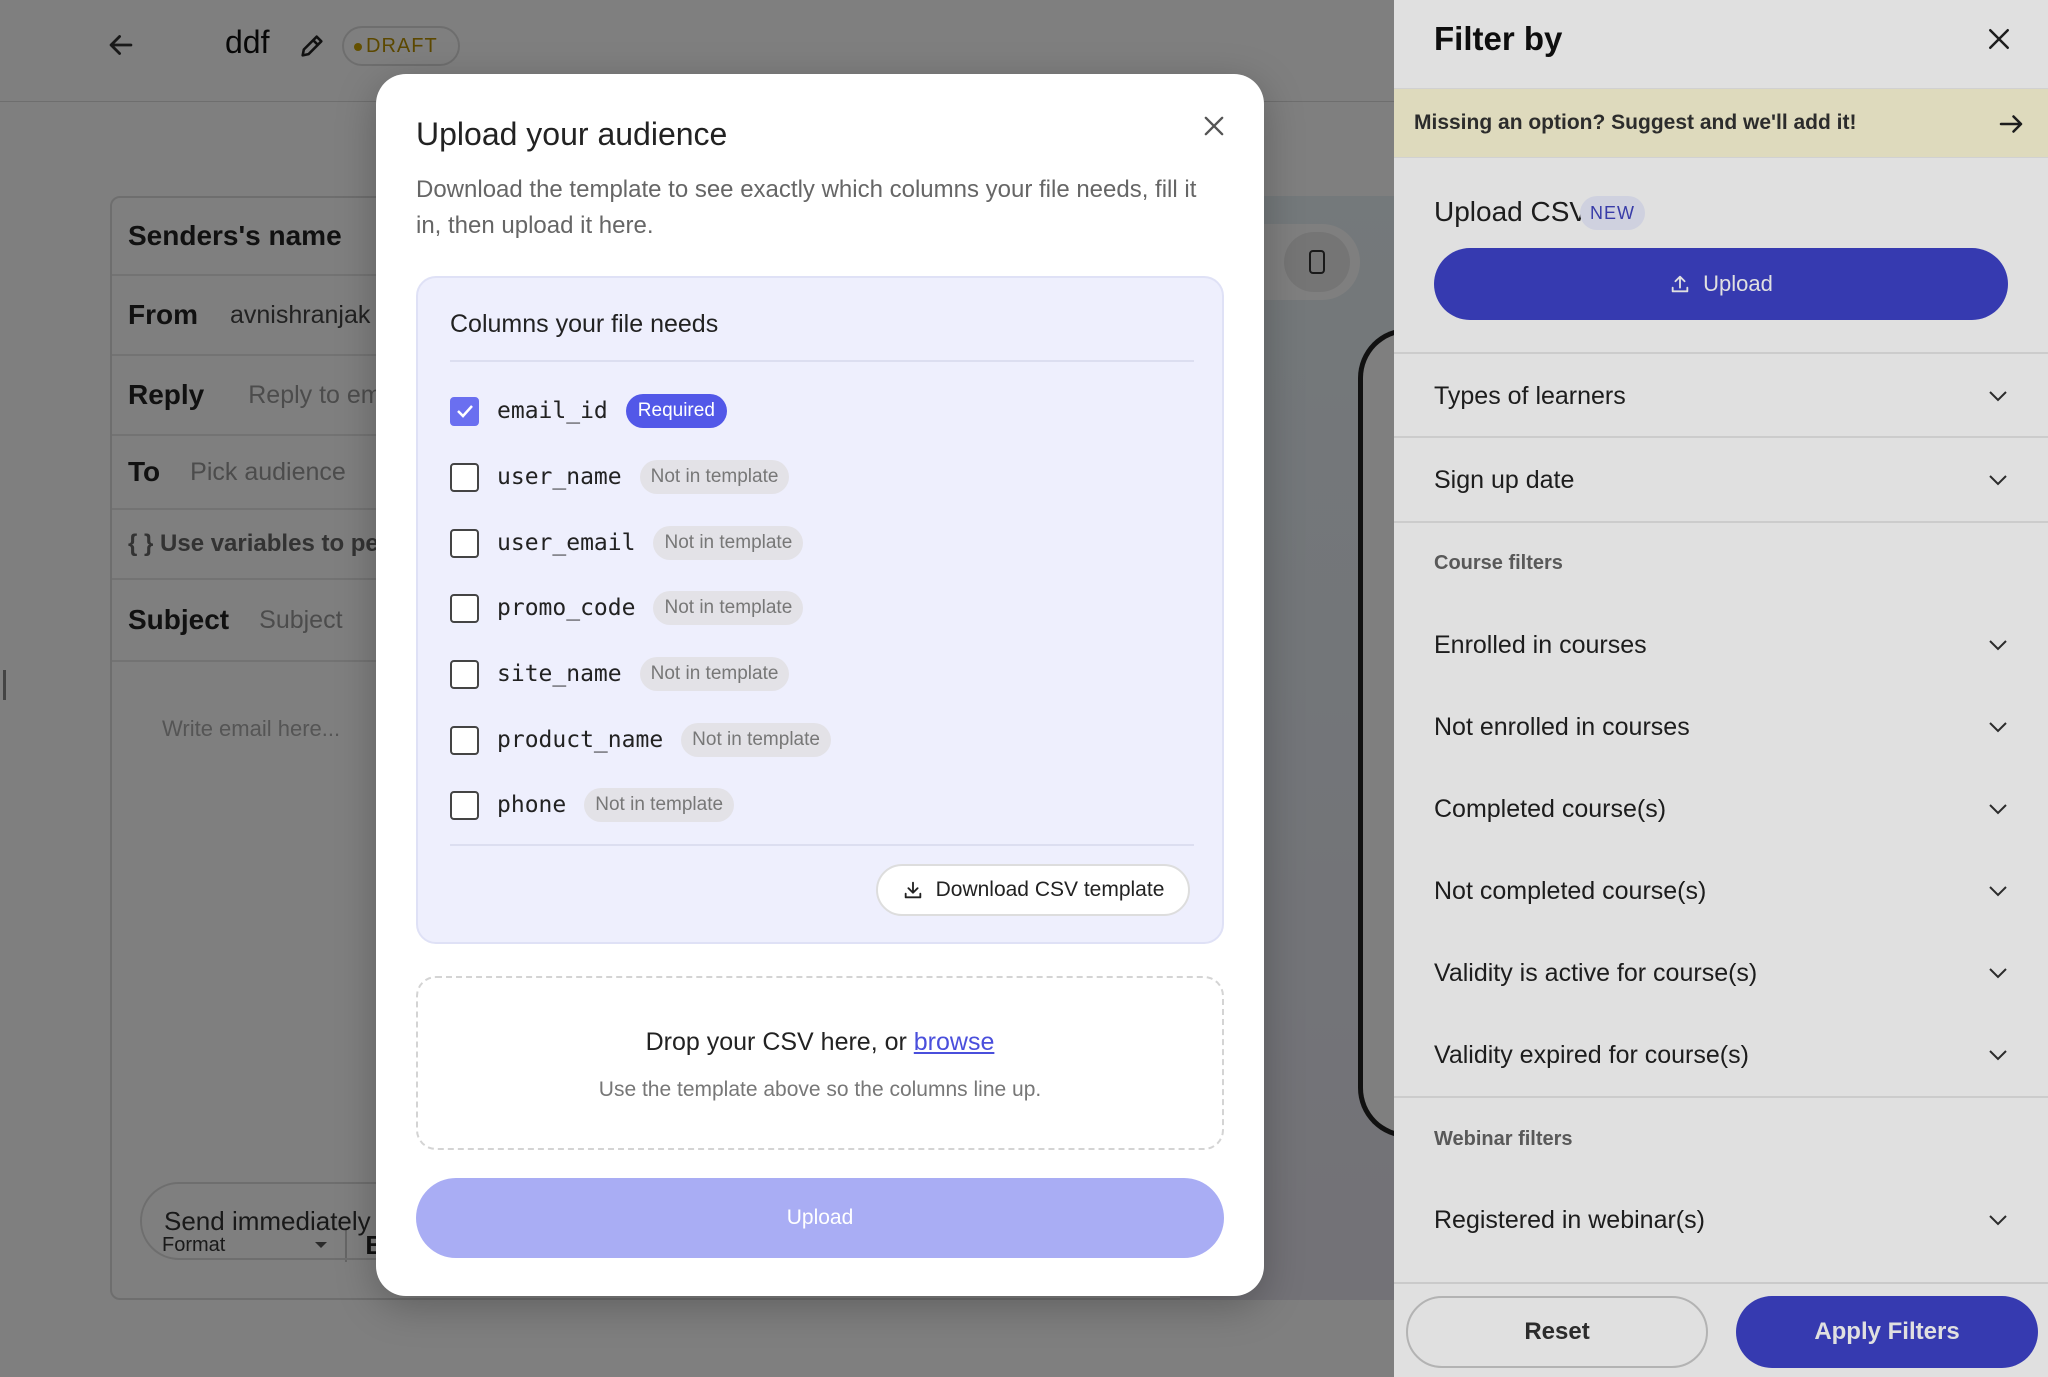 The image size is (2048, 1377). I want to click on drop-text-line: Drop your CSV here, or browse, so click(820, 1042).